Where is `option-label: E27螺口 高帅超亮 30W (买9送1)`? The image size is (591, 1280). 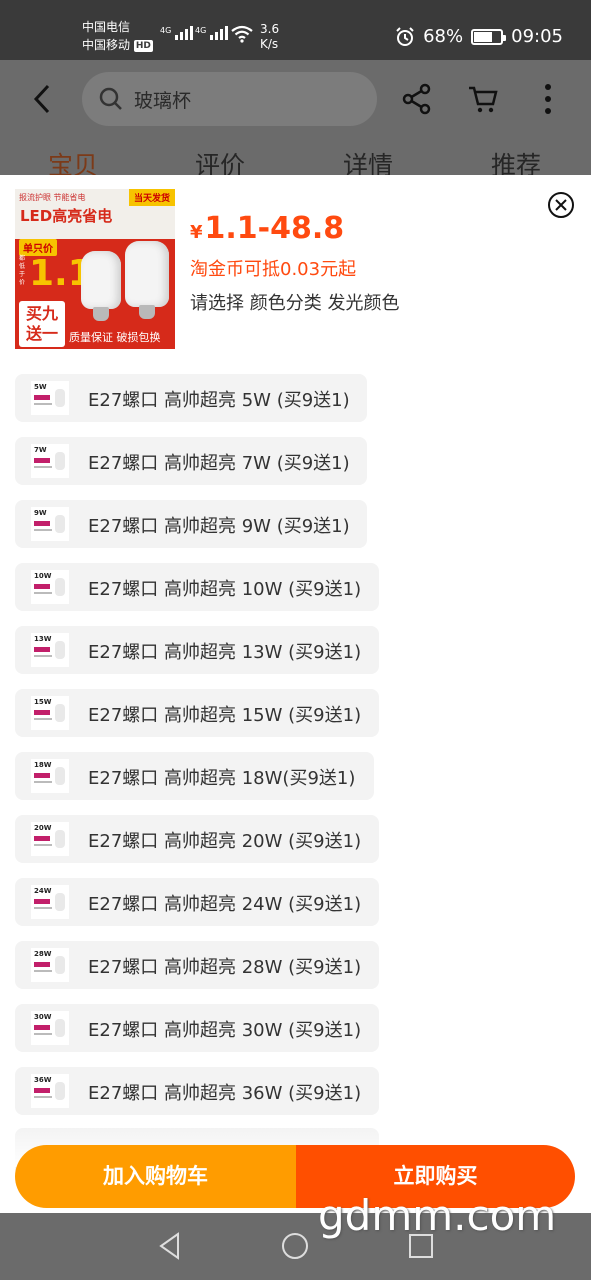
option-label: E27螺口 高帅超亮 30W (买9送1) is located at coordinates (225, 1030).